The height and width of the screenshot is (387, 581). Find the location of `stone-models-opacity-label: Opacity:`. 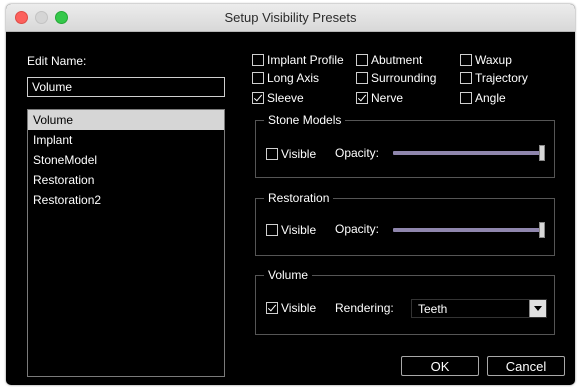

stone-models-opacity-label: Opacity: is located at coordinates (357, 153).